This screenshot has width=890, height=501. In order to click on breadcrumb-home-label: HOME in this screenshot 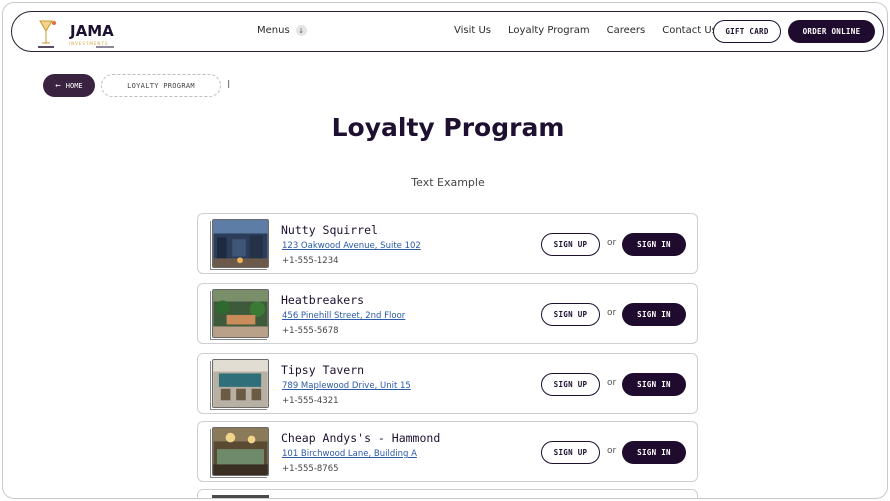, I will do `click(74, 85)`.